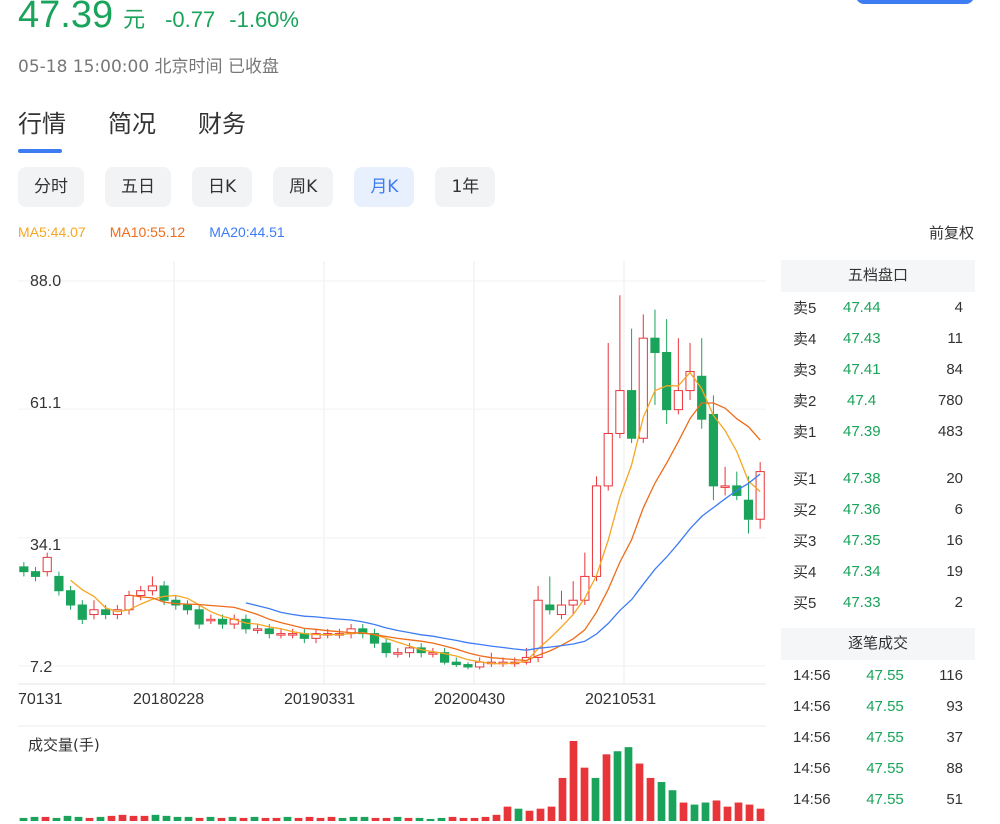 The height and width of the screenshot is (824, 1000). What do you see at coordinates (51, 187) in the screenshot?
I see `period-intraday: 分时` at bounding box center [51, 187].